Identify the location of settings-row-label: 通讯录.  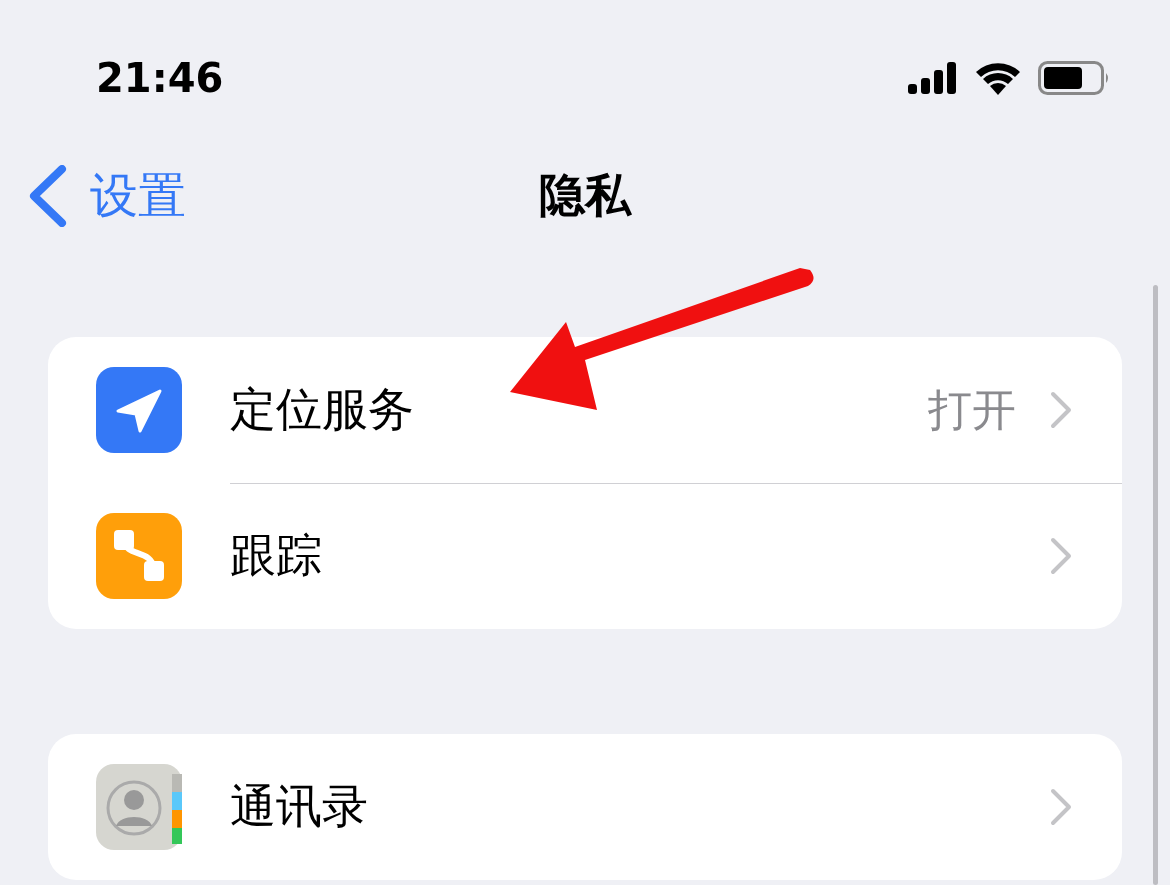
(640, 807).